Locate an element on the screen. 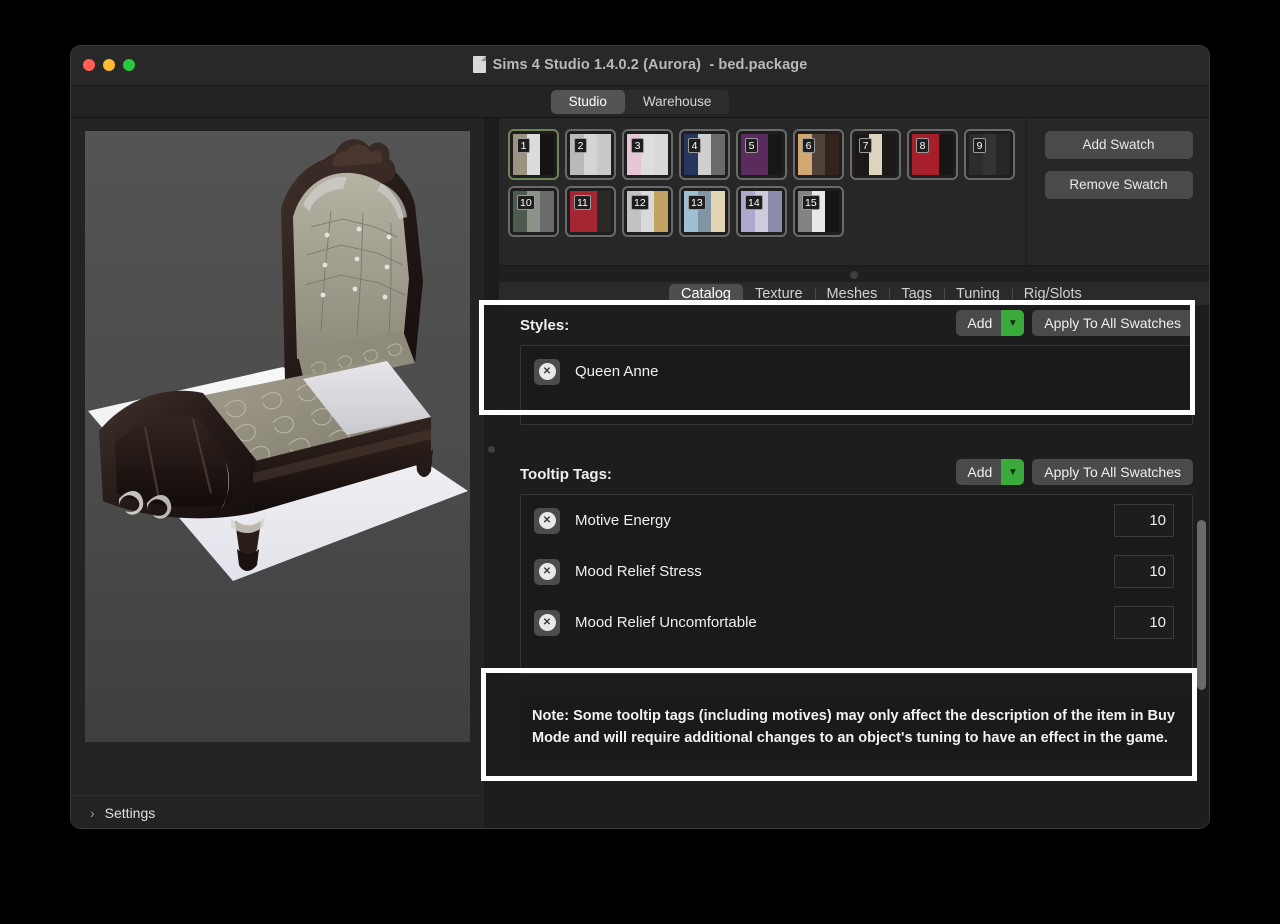  swatch-index-label: 11 is located at coordinates (582, 202).